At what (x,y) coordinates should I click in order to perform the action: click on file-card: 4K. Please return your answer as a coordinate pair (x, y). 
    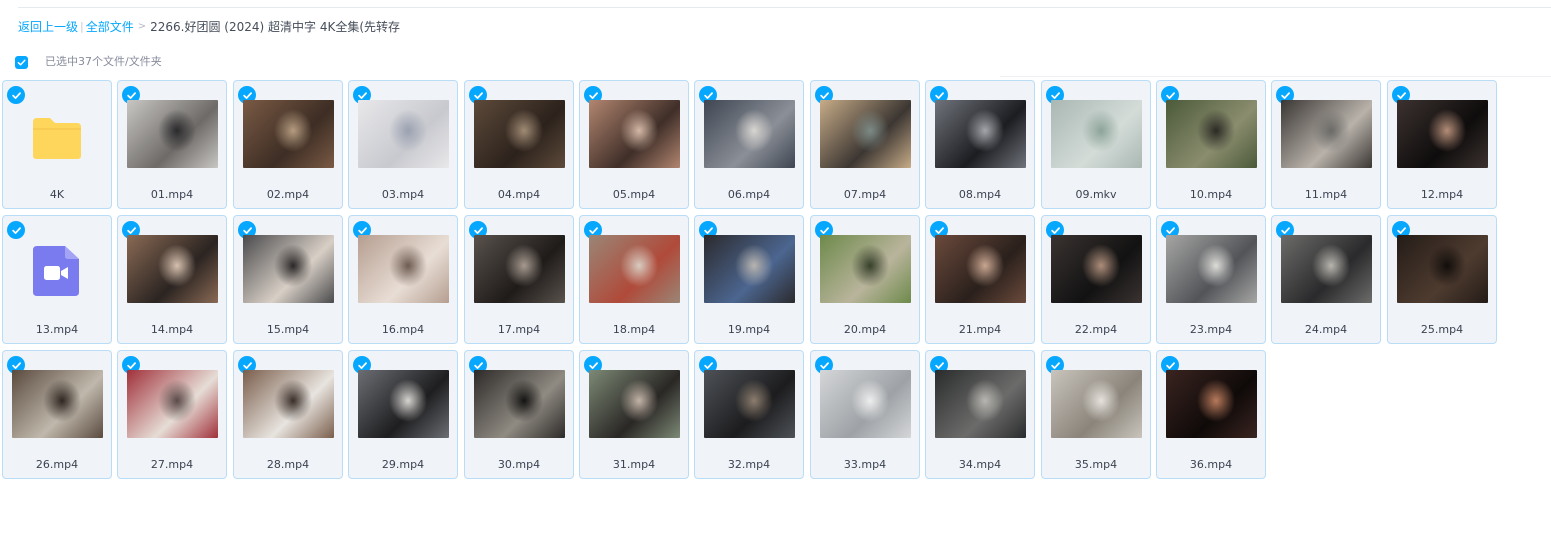
    Looking at the image, I should click on (57, 144).